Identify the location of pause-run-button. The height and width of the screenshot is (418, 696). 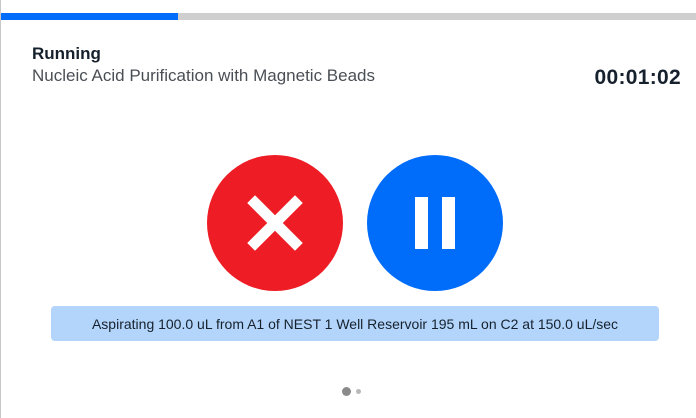
(435, 223).